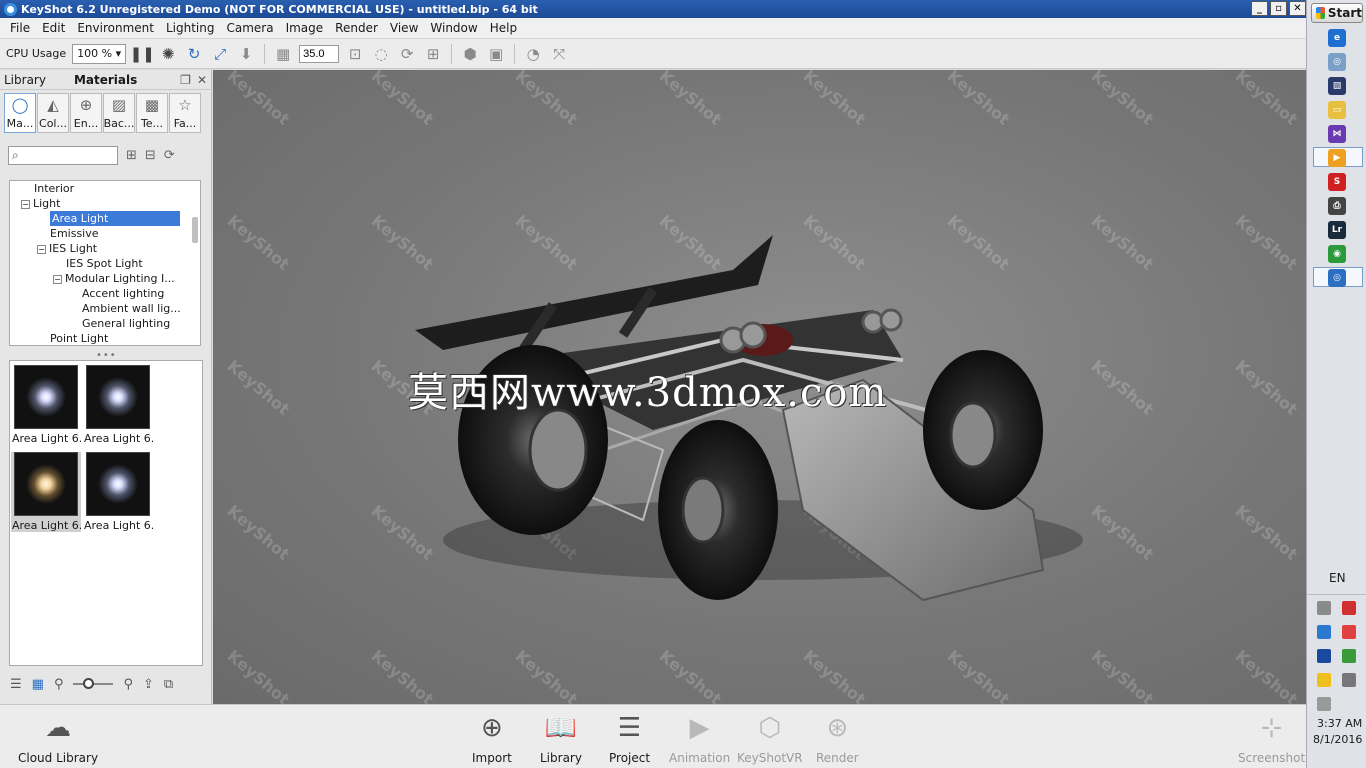 The image size is (1366, 768). What do you see at coordinates (100, 338) in the screenshot?
I see `tree-item: Point Light` at bounding box center [100, 338].